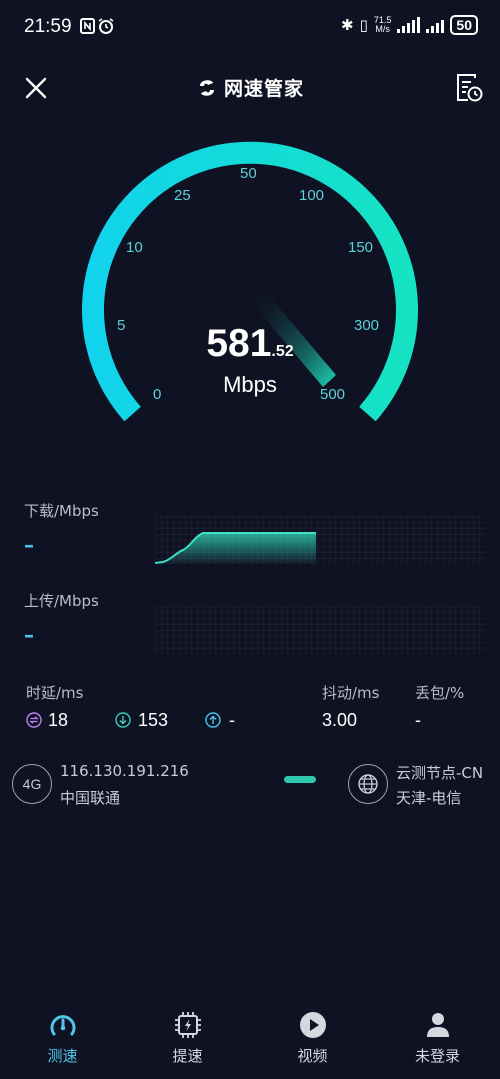  I want to click on download-graph, so click(320, 540).